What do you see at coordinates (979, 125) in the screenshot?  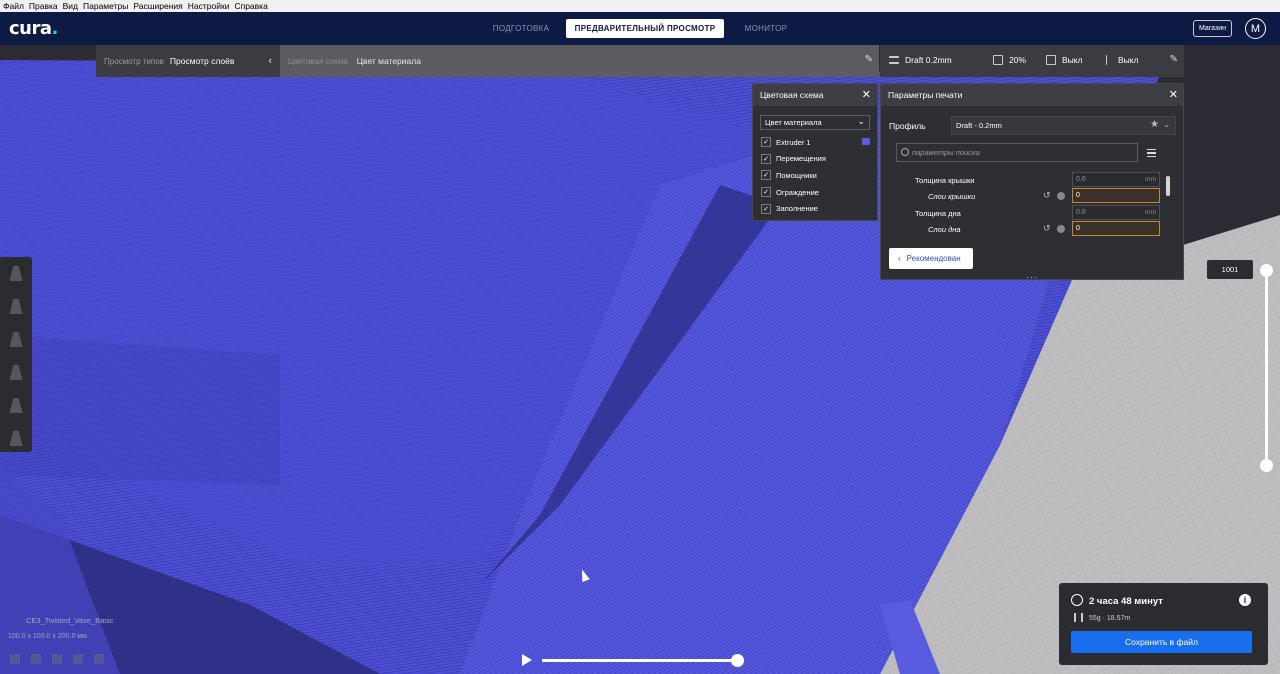 I see `profile-value: Draft - 0.2mm` at bounding box center [979, 125].